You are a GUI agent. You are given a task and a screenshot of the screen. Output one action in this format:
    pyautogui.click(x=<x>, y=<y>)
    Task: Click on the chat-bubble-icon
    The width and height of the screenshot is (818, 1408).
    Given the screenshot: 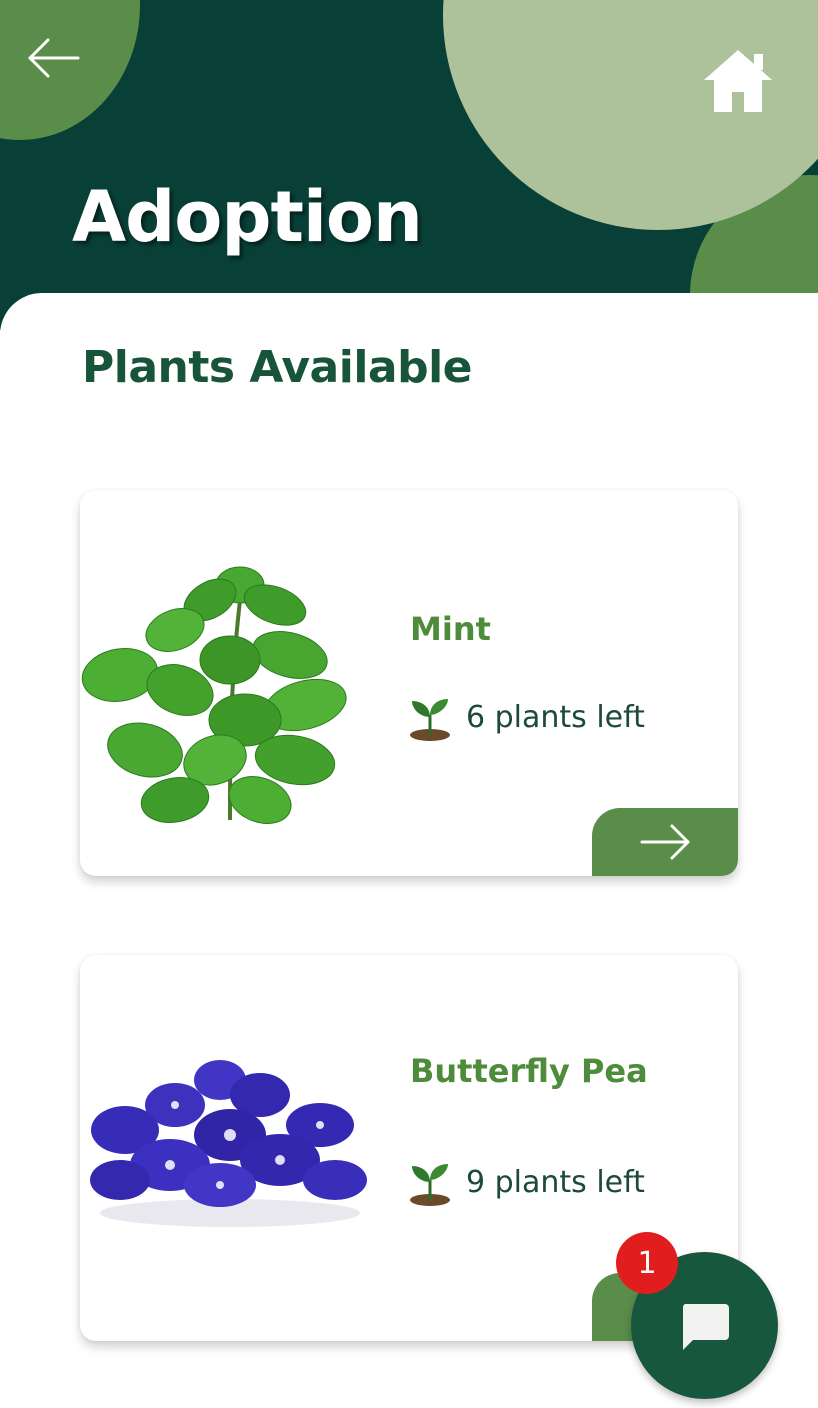 What is the action you would take?
    pyautogui.click(x=705, y=1327)
    